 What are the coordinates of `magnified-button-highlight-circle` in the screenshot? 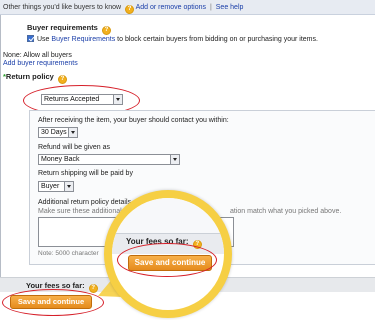 It's located at (167, 260).